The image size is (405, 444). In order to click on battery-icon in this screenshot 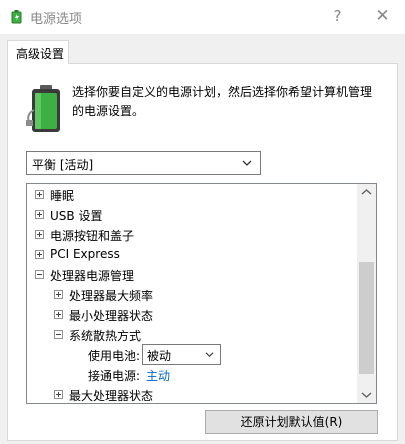, I will do `click(43, 108)`.